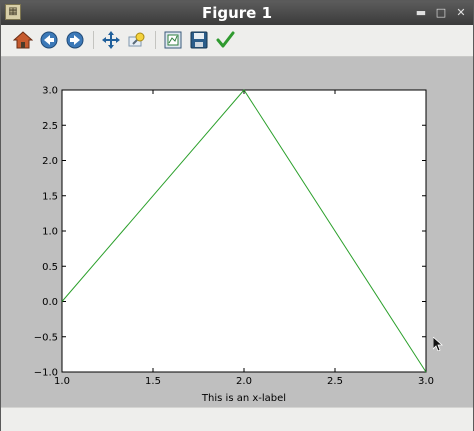 Image resolution: width=474 pixels, height=431 pixels. I want to click on edit-axis-icon, so click(225, 39).